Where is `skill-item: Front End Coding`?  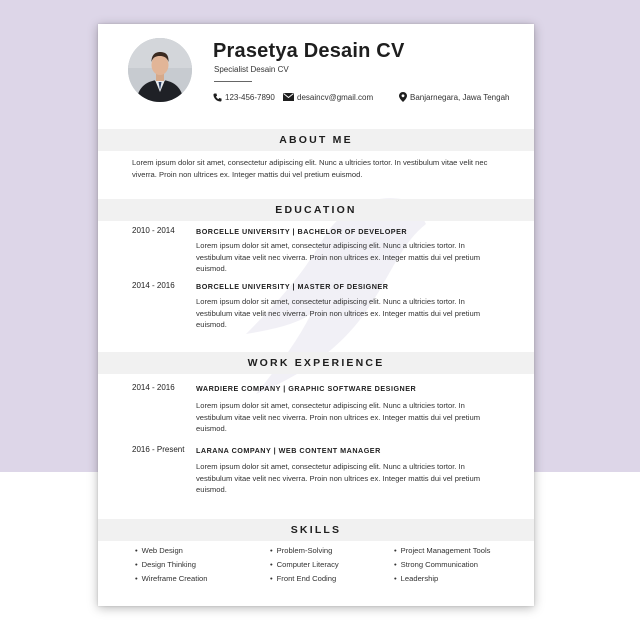 skill-item: Front End Coding is located at coordinates (303, 578).